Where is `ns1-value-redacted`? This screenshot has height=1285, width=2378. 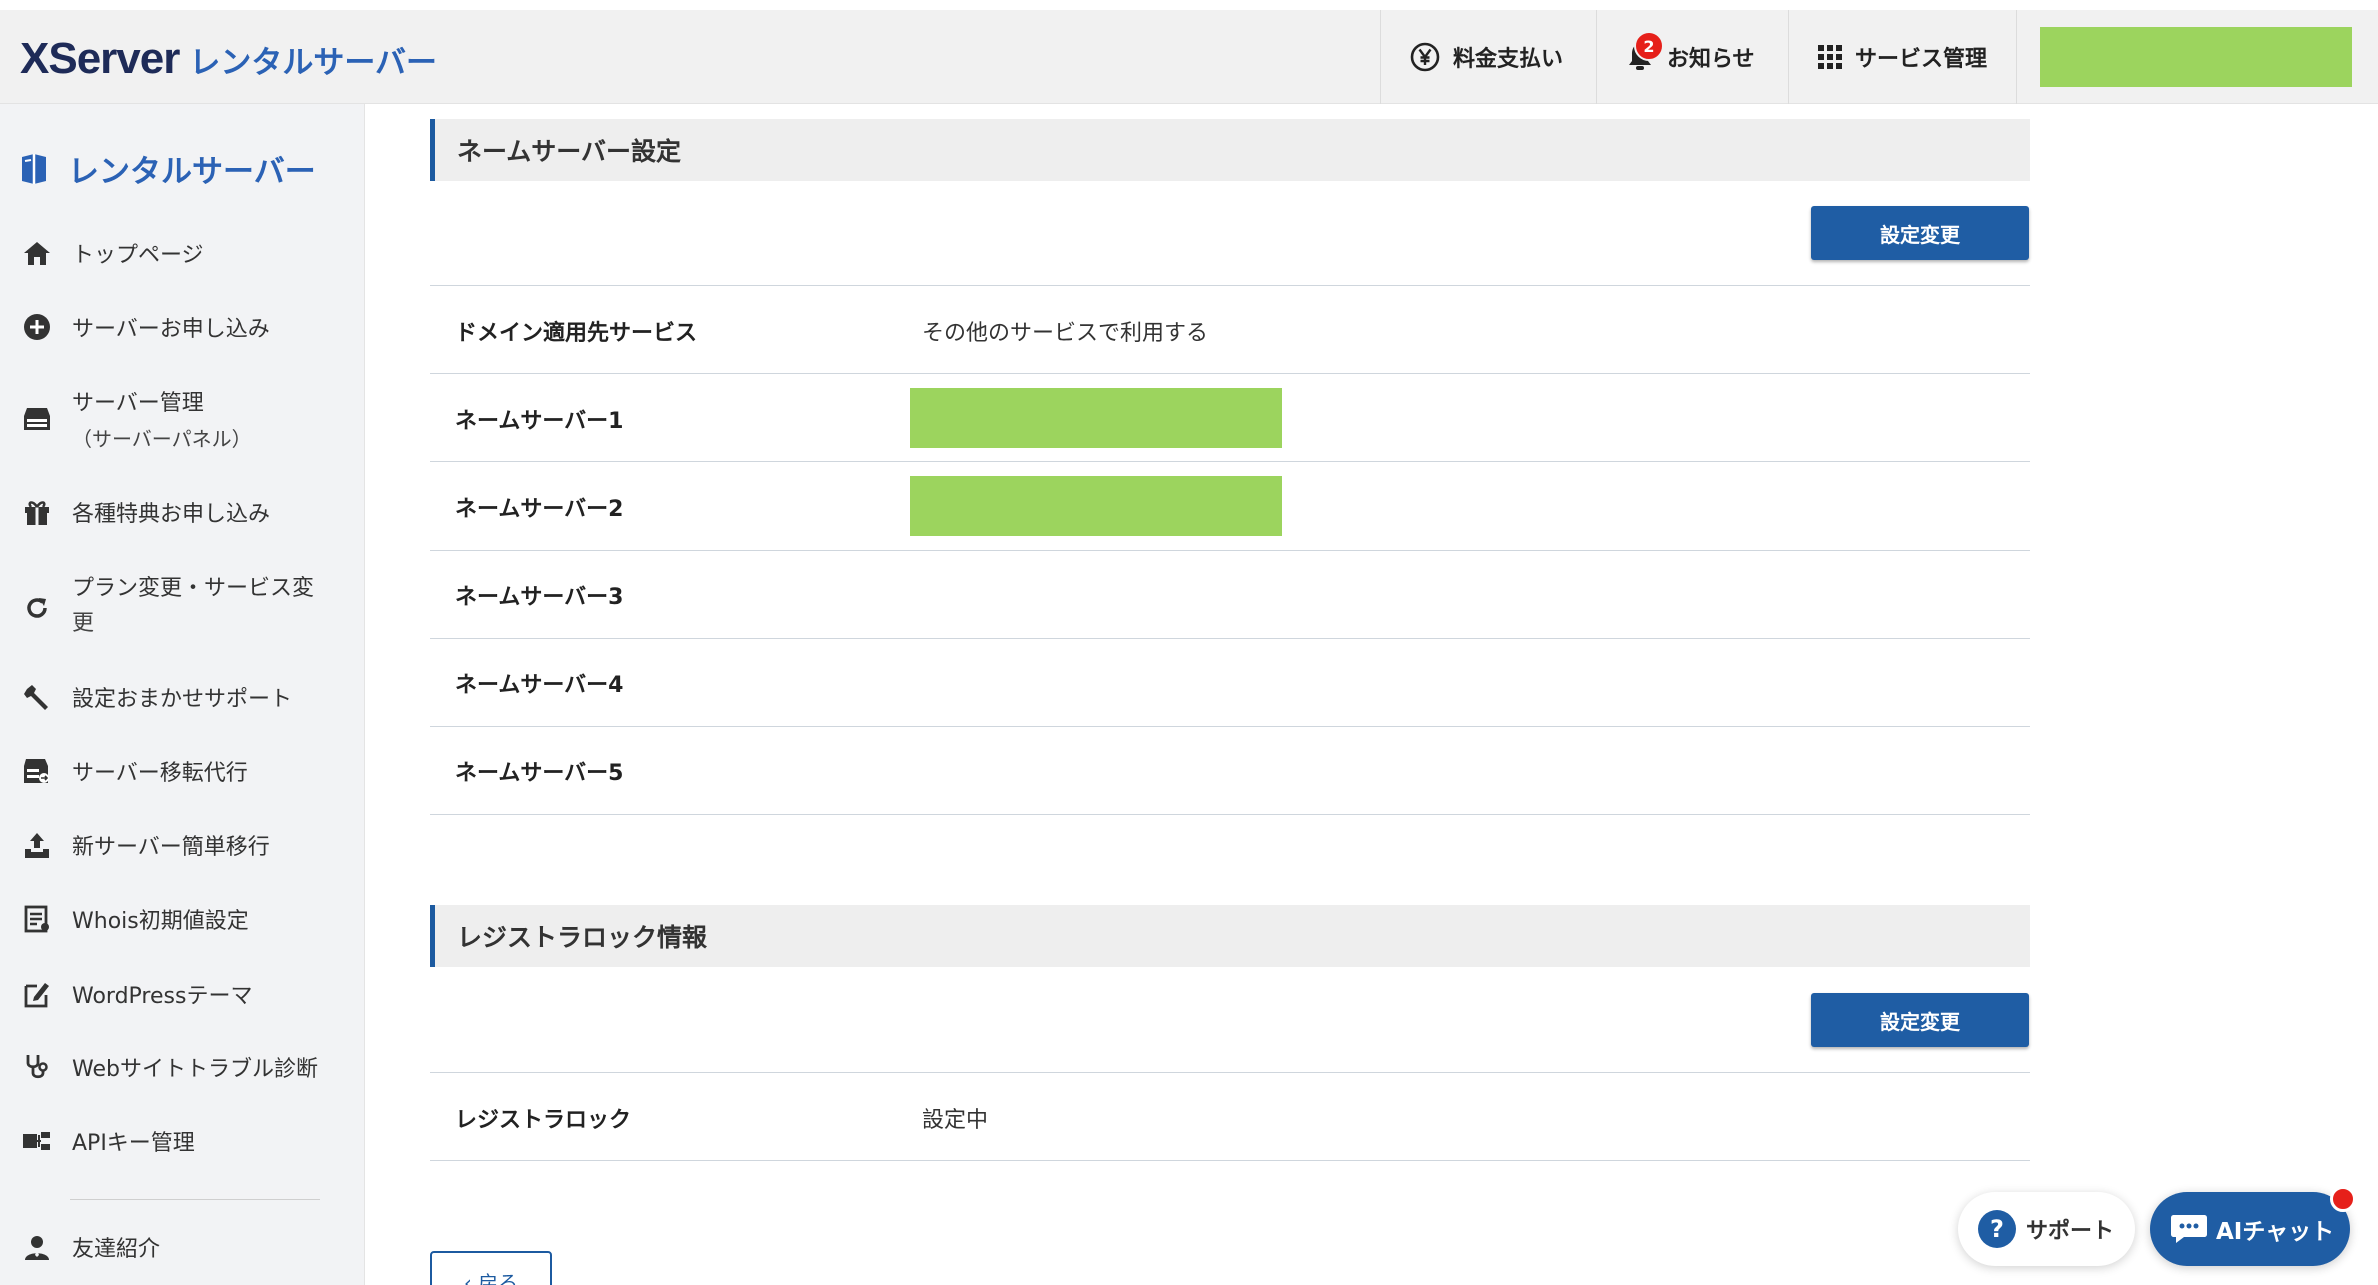 ns1-value-redacted is located at coordinates (1096, 418).